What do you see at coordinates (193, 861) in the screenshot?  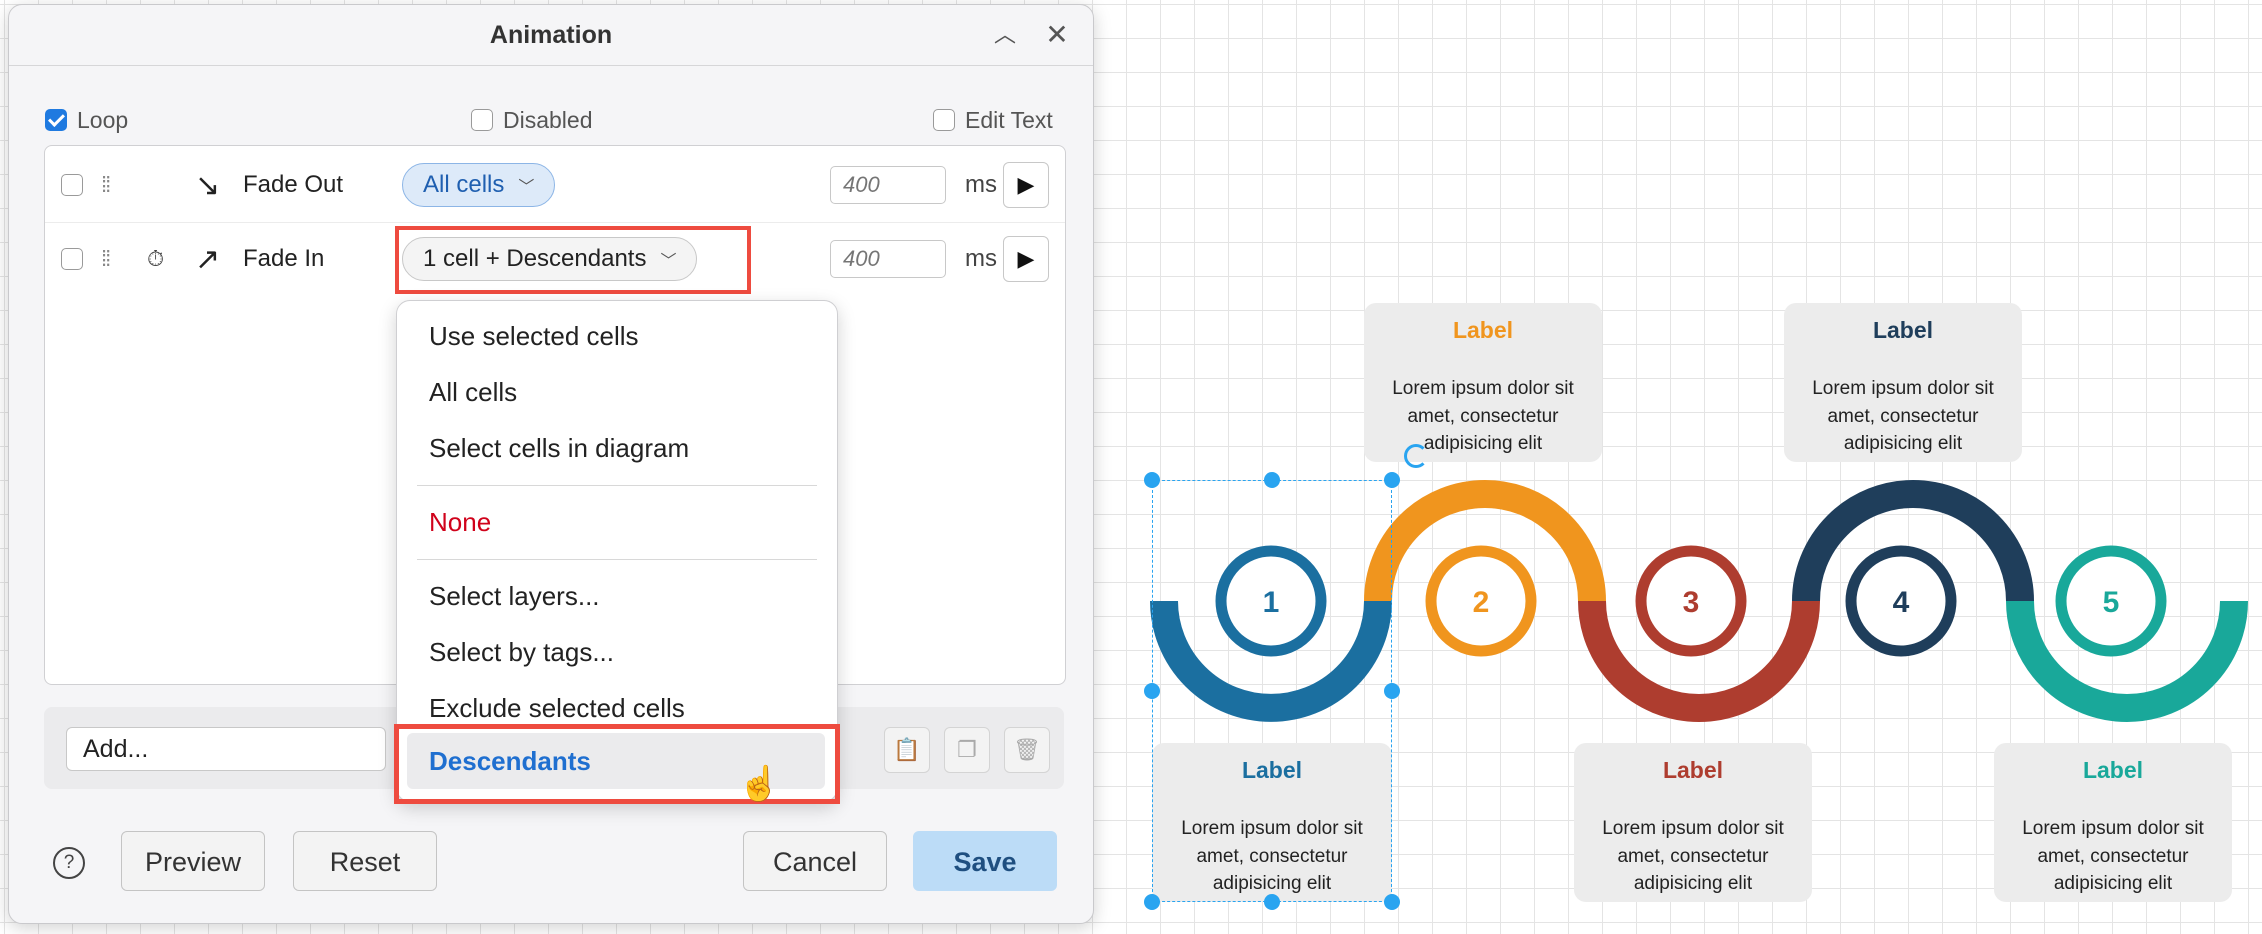 I see `preview-button: Preview` at bounding box center [193, 861].